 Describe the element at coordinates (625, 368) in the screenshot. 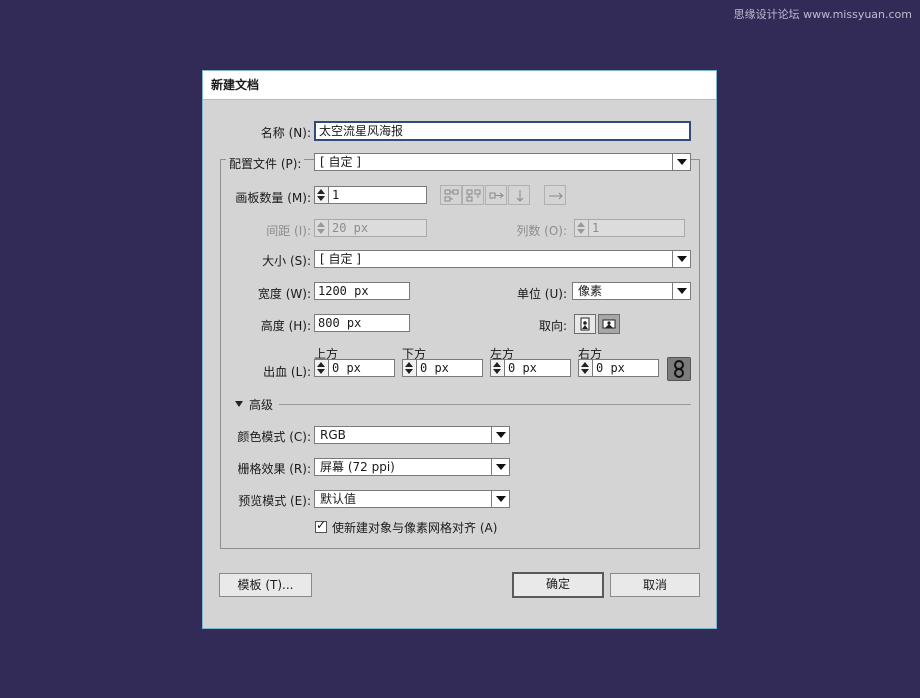

I see `bleed-right-input: 0 px` at that location.